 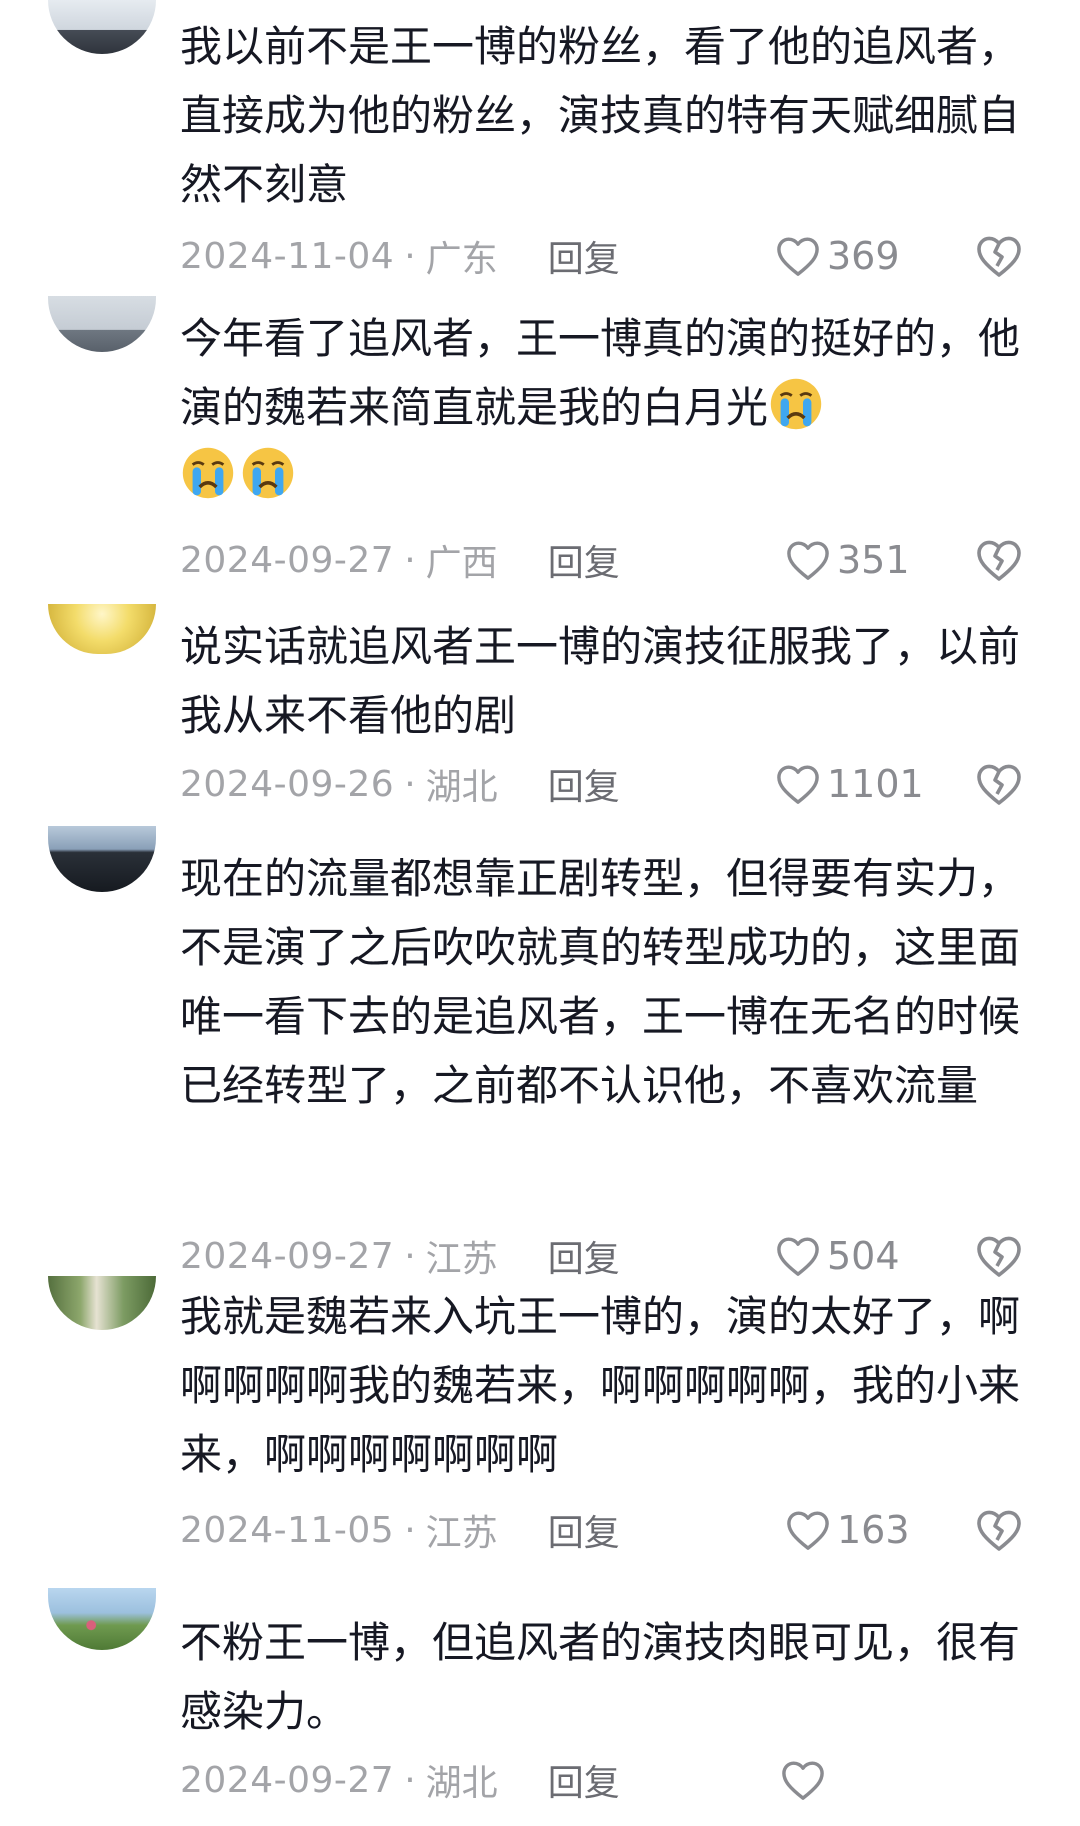 I want to click on comment-meta: 2024-09-26 · 湖北 回复, so click(x=400, y=784).